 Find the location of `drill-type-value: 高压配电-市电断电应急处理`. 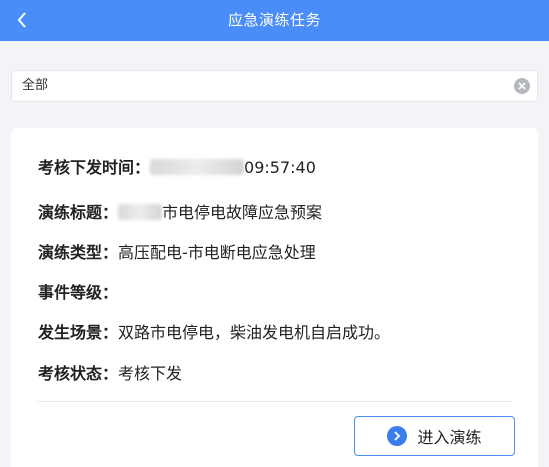

drill-type-value: 高压配电-市电断电应急处理 is located at coordinates (217, 252).